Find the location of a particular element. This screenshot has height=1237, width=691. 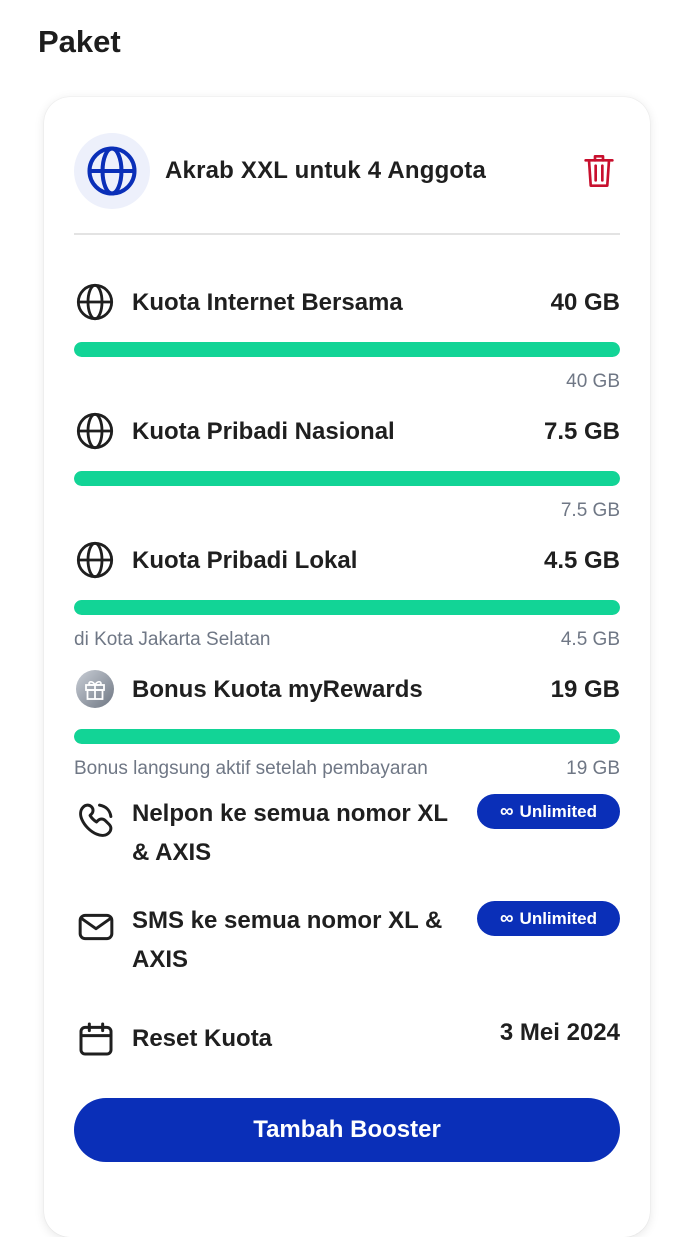

quota-note: di Kota Jakarta Selatan is located at coordinates (172, 639).